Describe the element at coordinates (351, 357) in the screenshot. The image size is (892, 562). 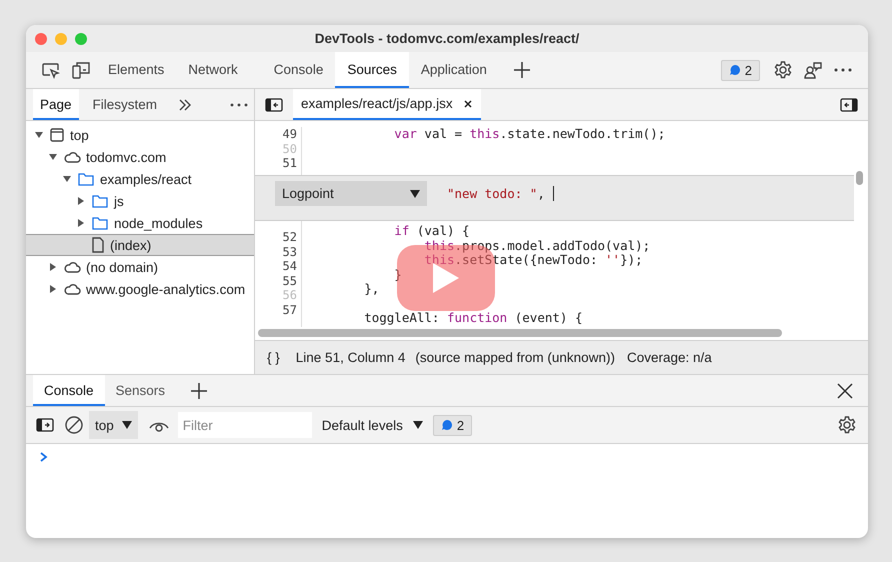
I see `cursor-position: Line 51, Column 4` at that location.